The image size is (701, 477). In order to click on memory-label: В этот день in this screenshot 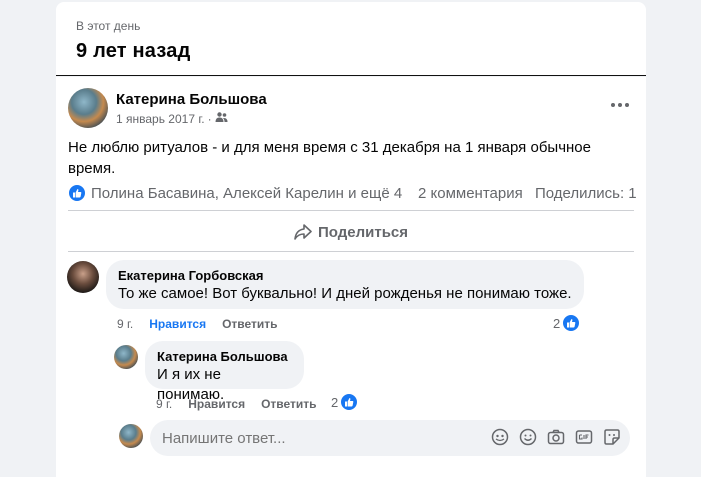, I will do `click(108, 26)`.